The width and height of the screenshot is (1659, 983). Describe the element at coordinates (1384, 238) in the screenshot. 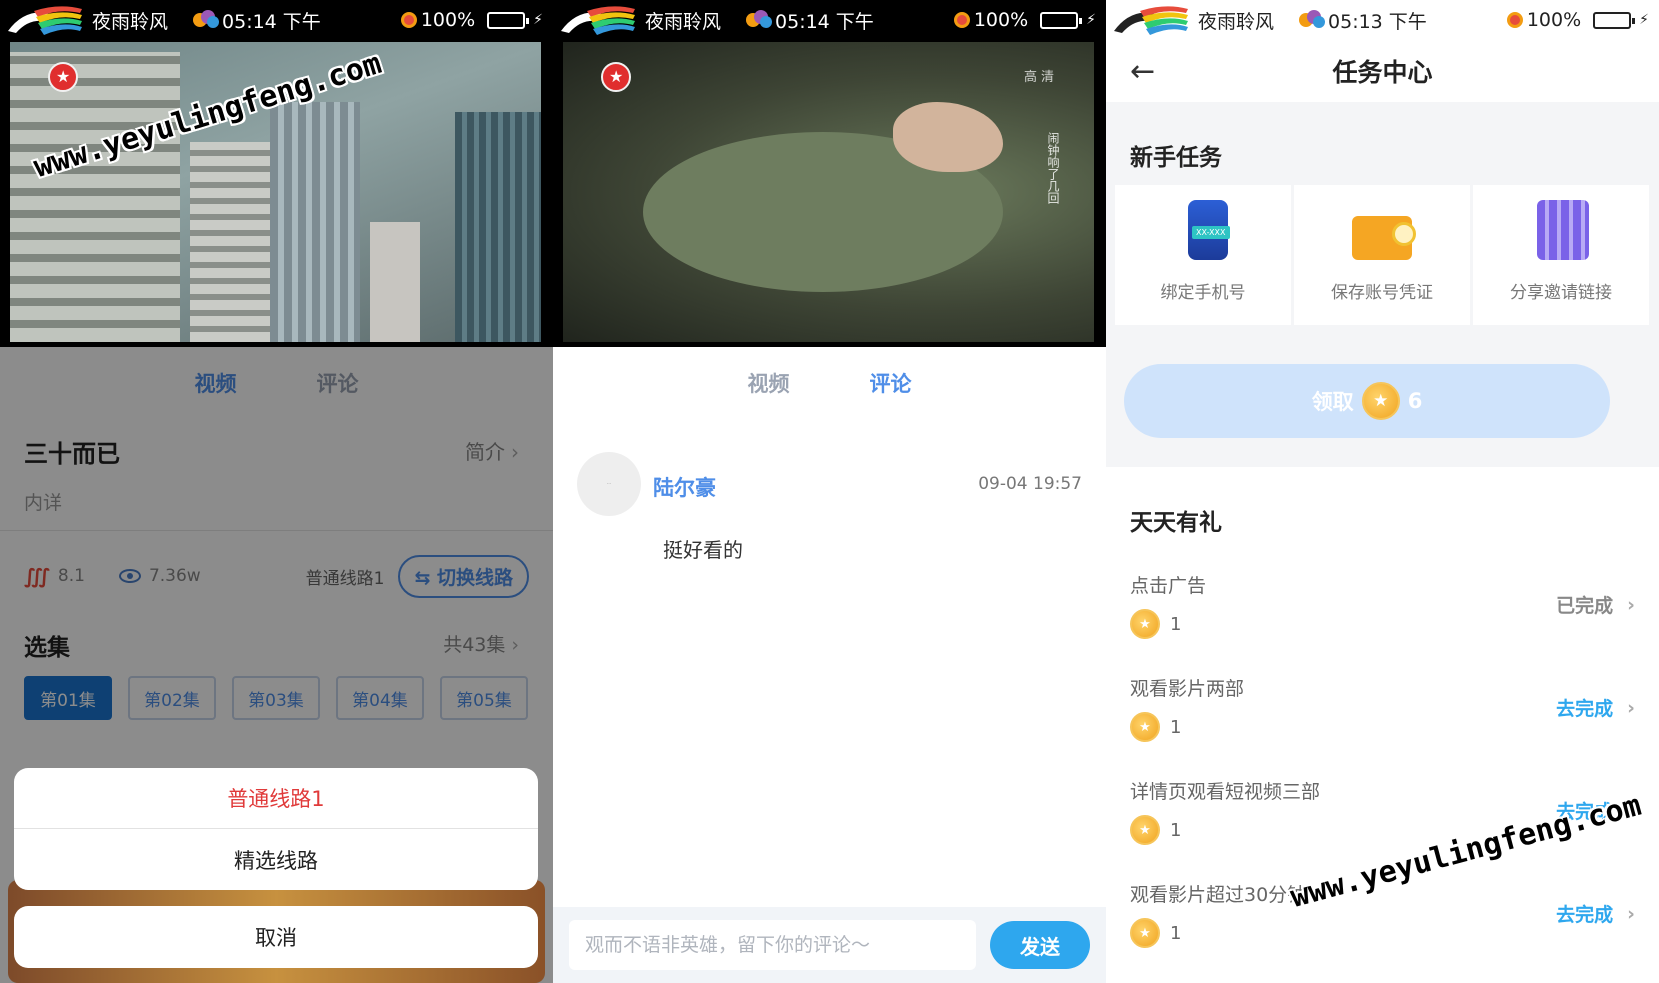

I see `certificate-icon` at that location.